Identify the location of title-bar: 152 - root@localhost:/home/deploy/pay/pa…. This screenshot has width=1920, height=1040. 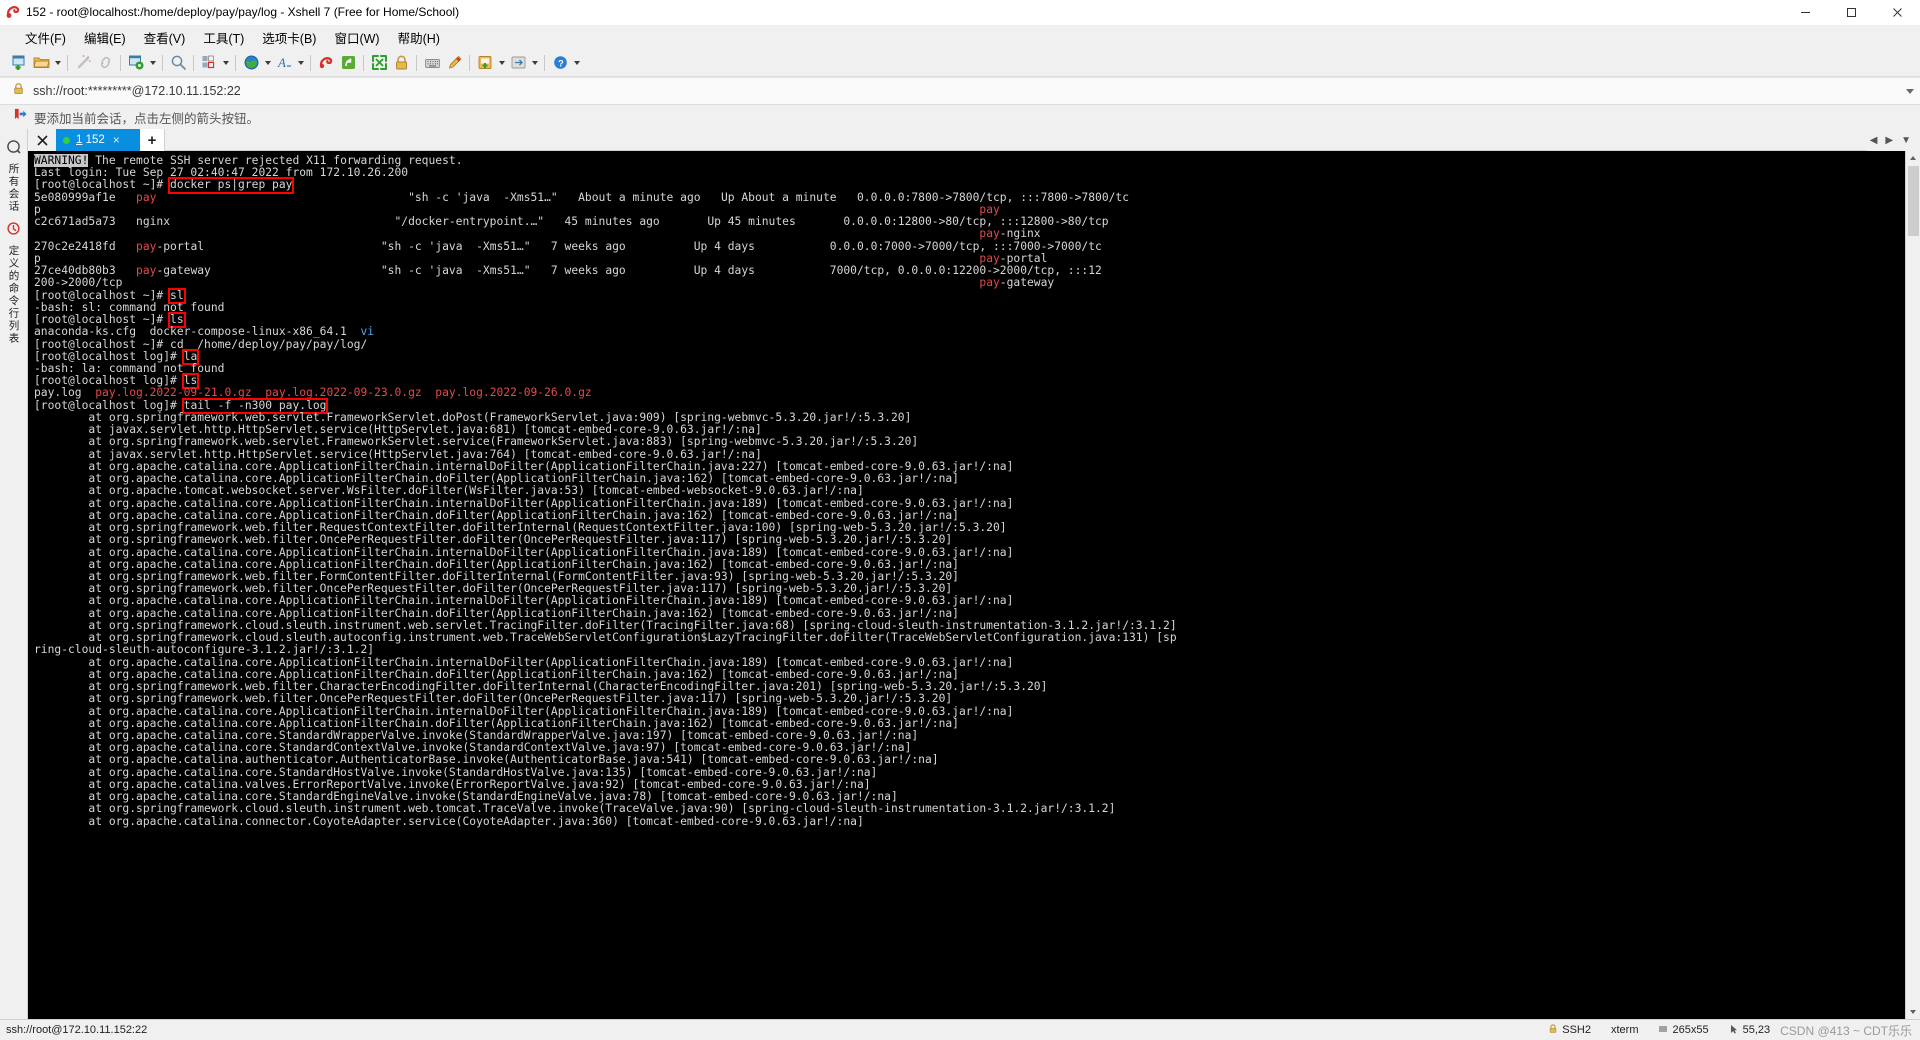
(960, 12).